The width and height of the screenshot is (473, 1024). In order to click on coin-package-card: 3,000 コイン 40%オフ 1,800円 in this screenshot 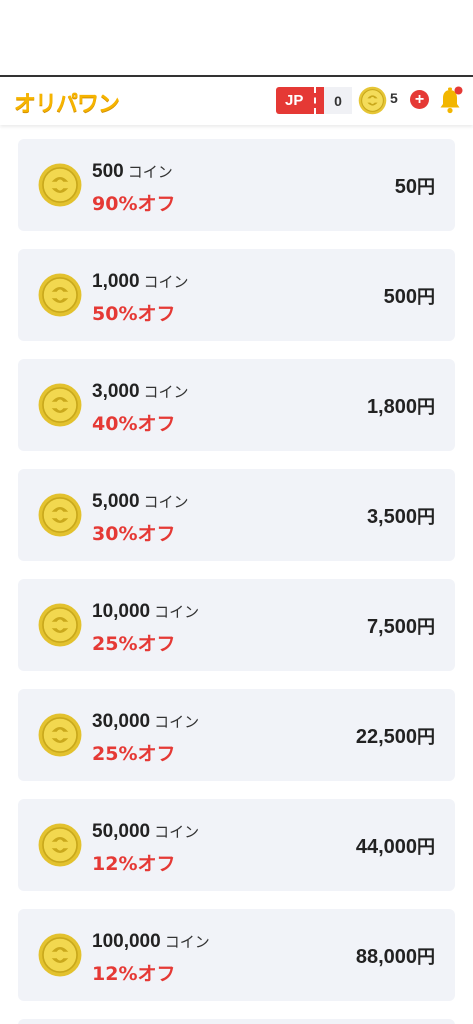, I will do `click(236, 405)`.